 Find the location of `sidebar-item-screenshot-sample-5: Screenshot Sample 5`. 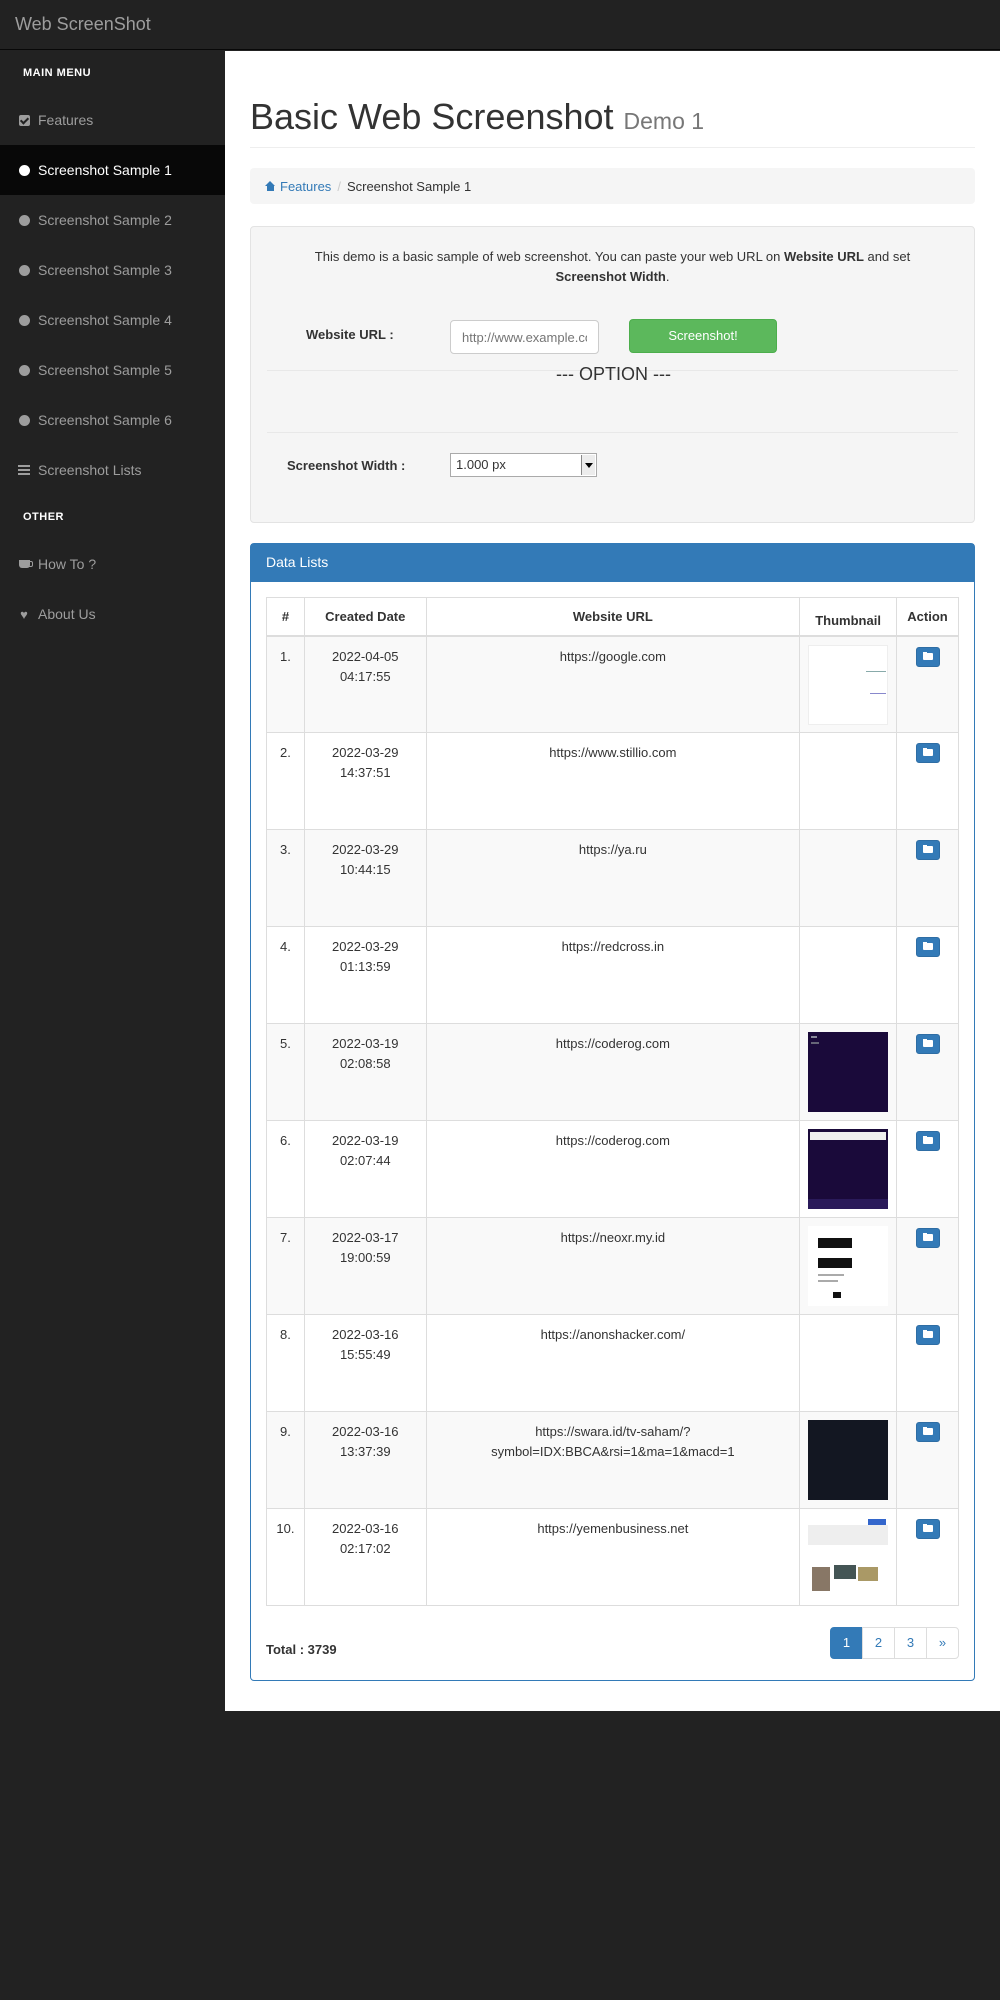

sidebar-item-screenshot-sample-5: Screenshot Sample 5 is located at coordinates (112, 370).